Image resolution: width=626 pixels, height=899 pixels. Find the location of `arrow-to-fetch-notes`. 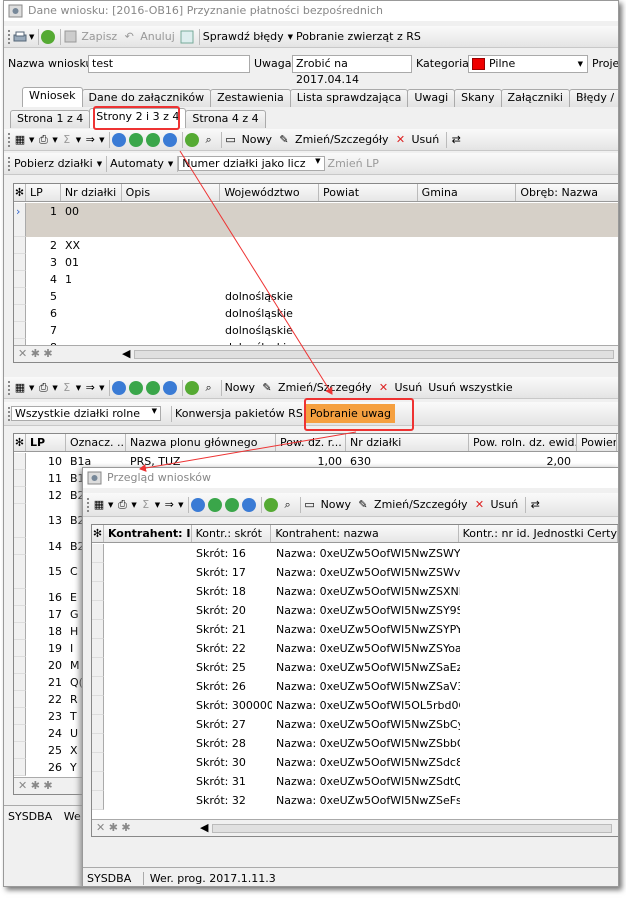

arrow-to-fetch-notes is located at coordinates (256, 272).